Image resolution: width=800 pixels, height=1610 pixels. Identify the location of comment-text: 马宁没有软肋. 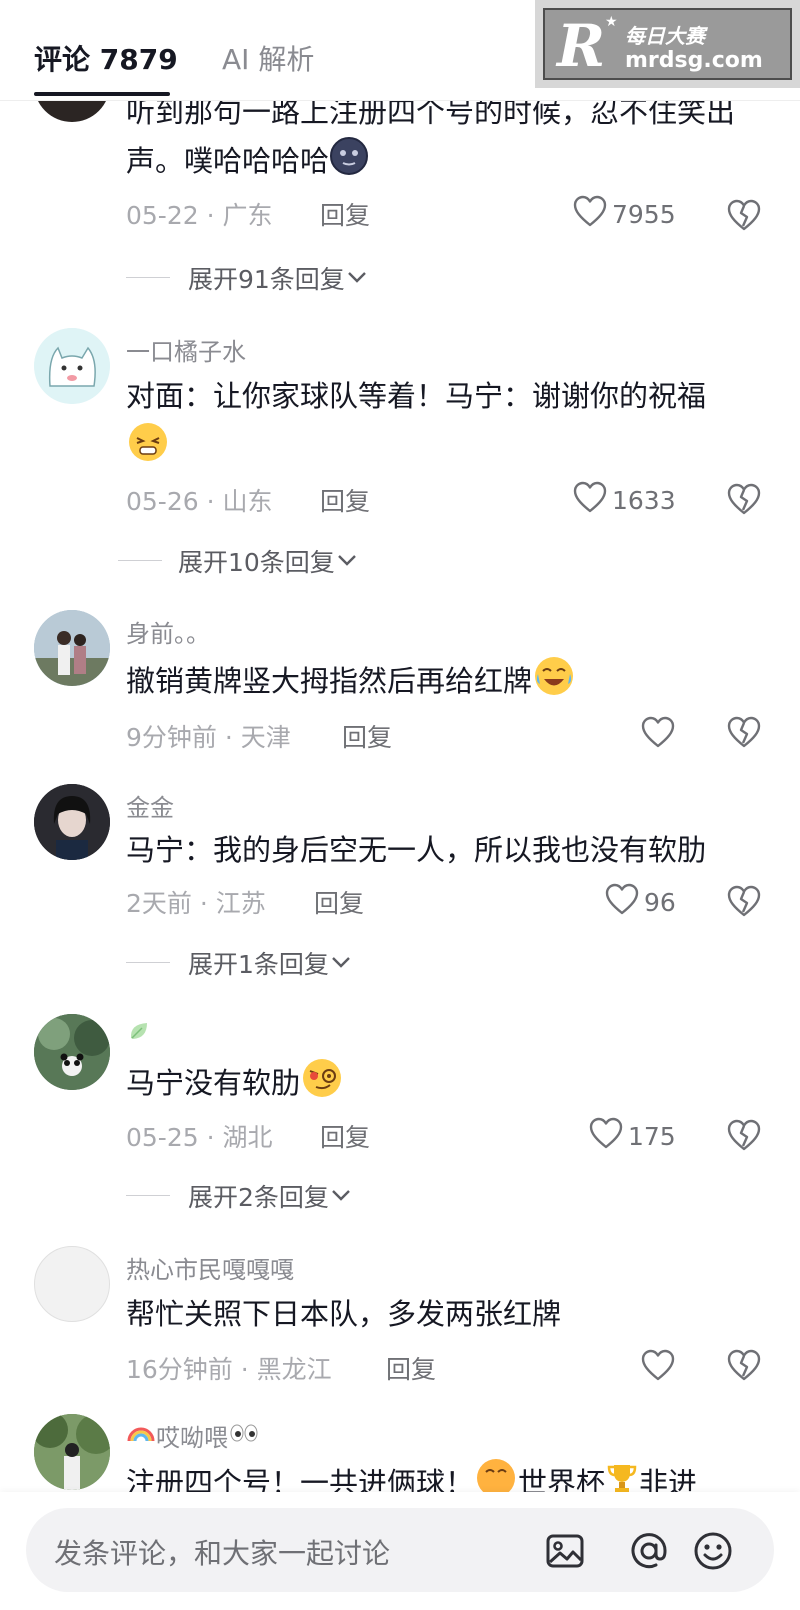
(446, 1085).